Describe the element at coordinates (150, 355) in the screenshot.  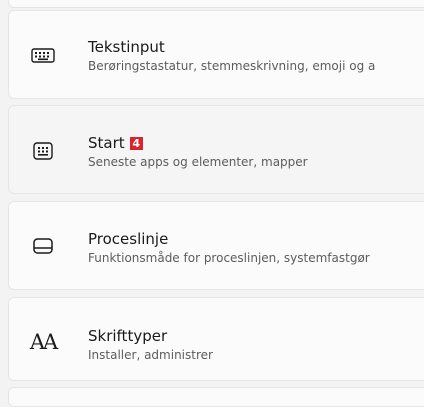
I see `setting-subtitle: Installer, administrer` at that location.